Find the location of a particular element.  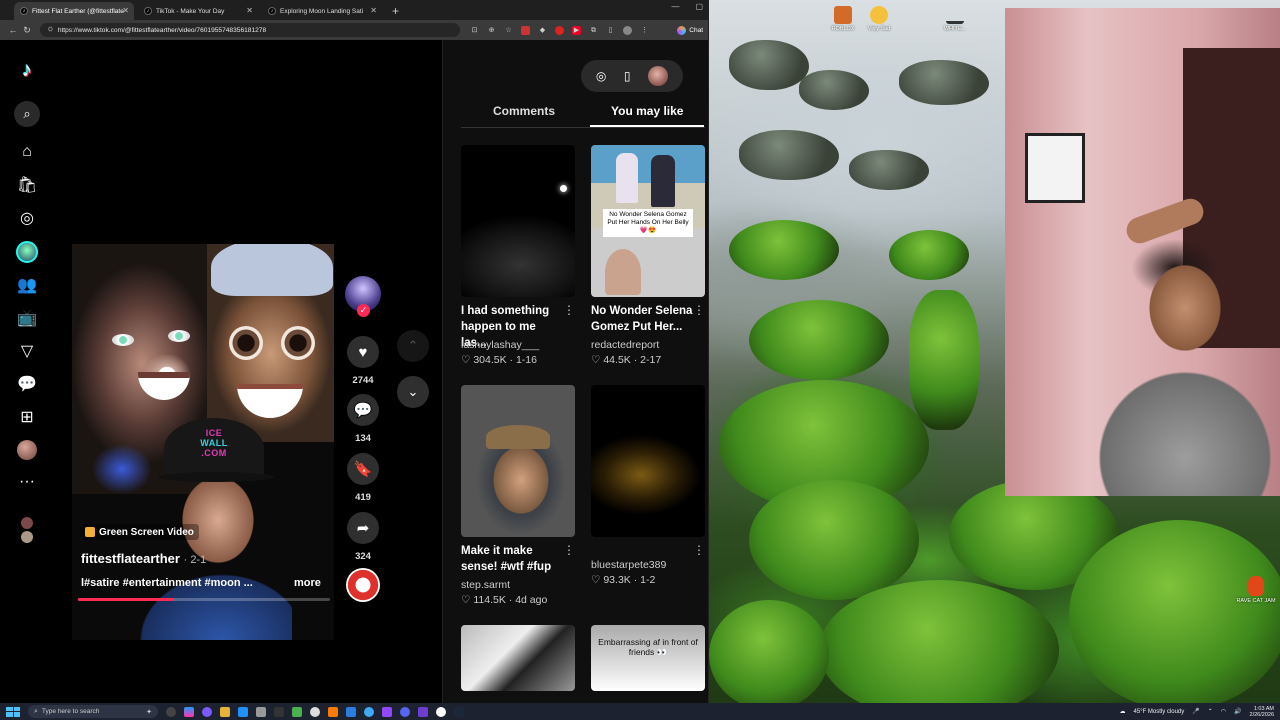

tray-chevron-icon: ⌃ is located at coordinates (1210, 711).